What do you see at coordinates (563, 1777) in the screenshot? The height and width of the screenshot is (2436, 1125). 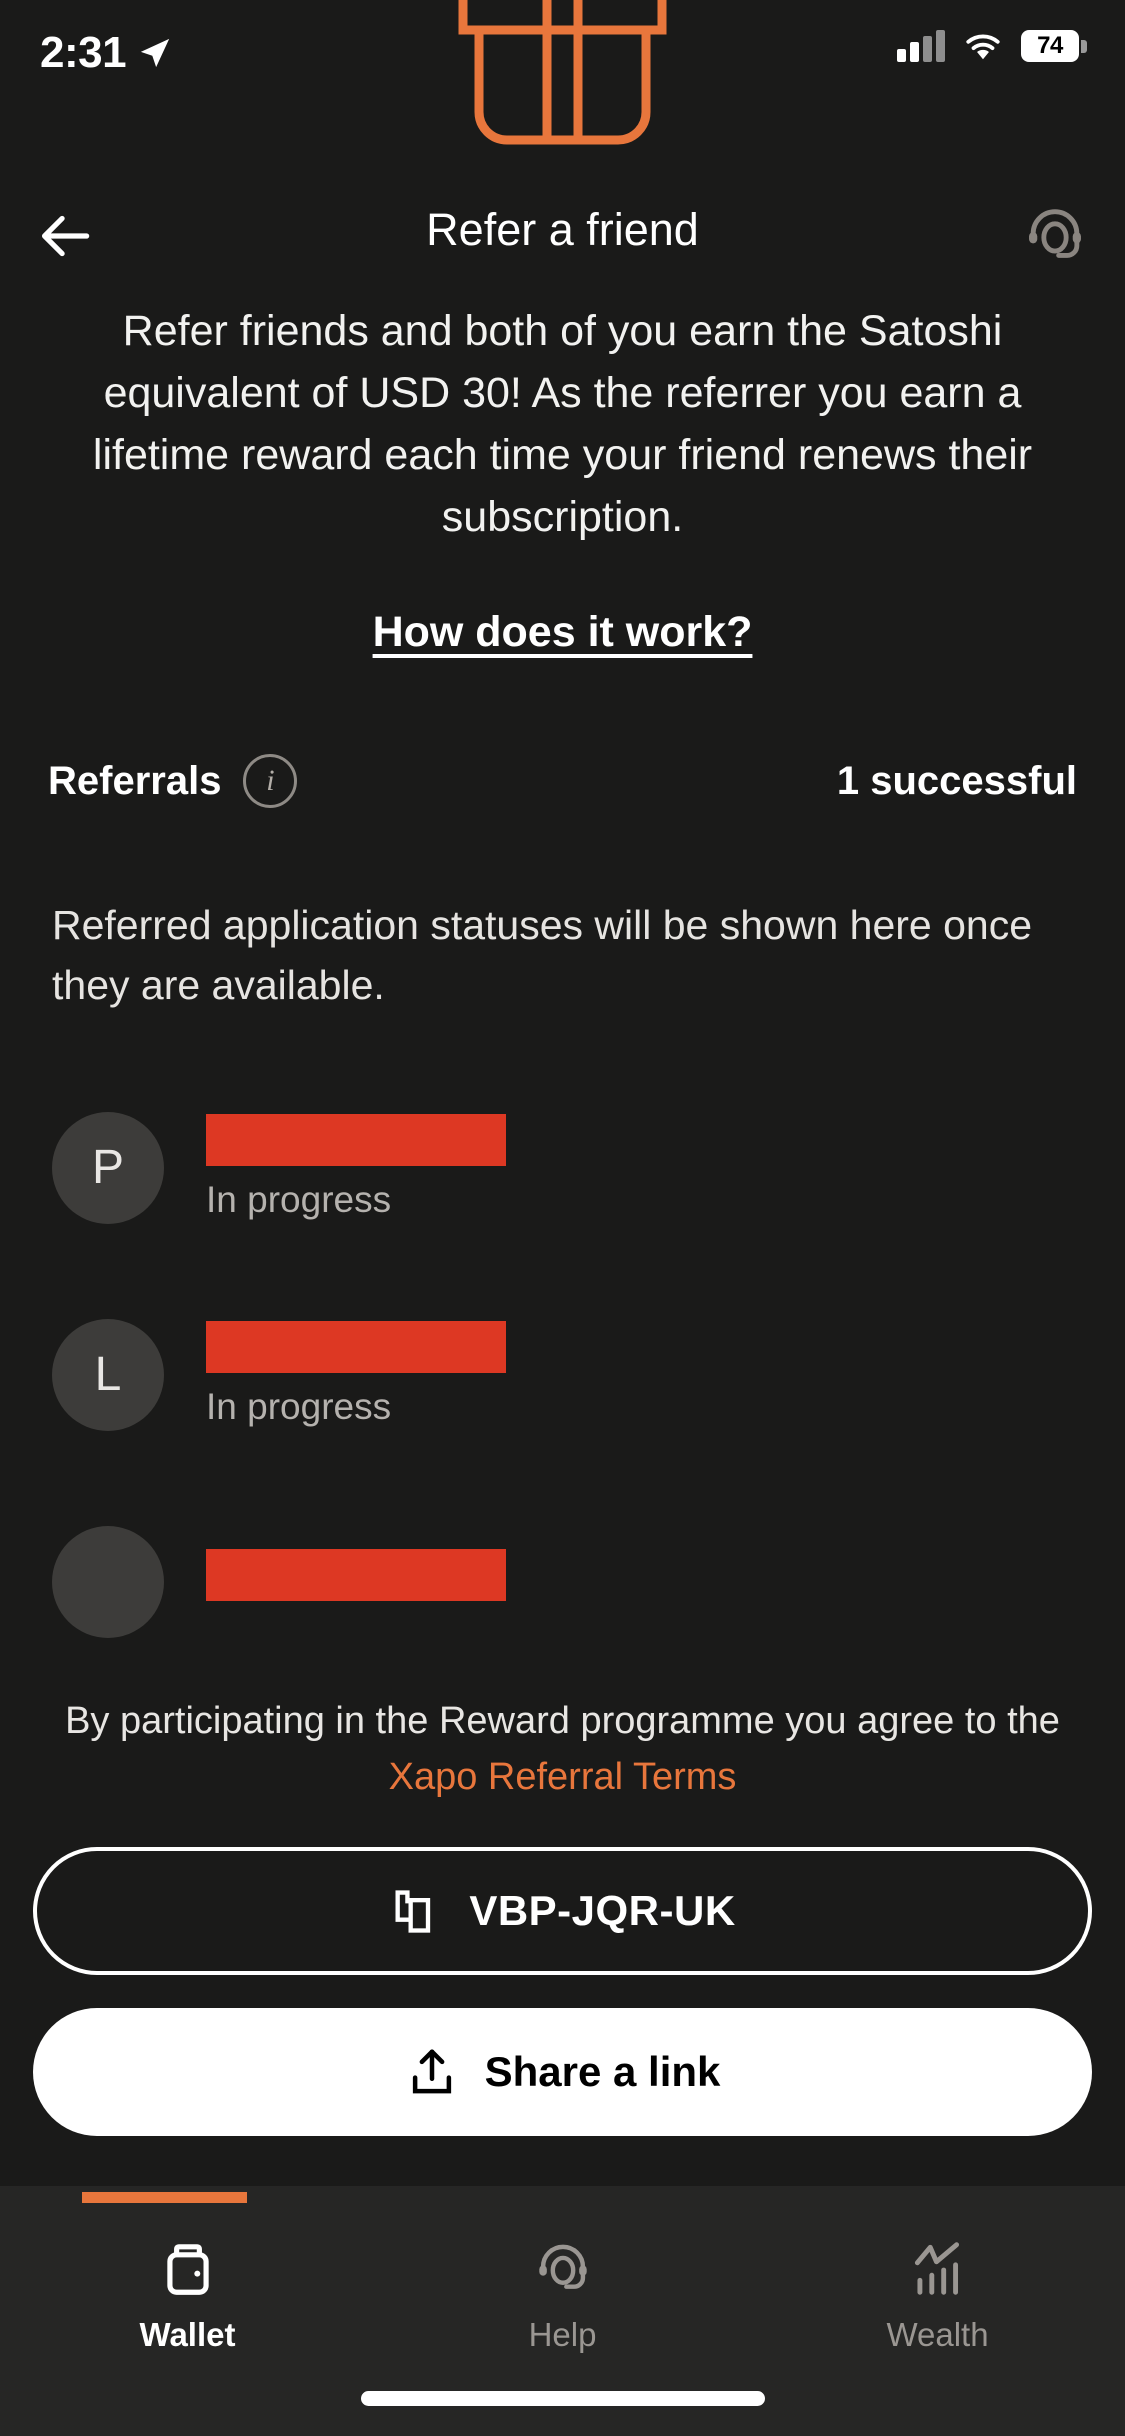 I see `terms-link: Xapo Referral Terms` at bounding box center [563, 1777].